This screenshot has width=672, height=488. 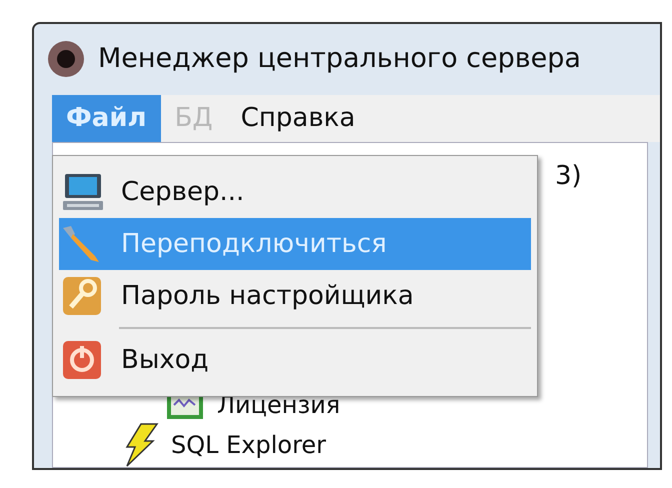 I want to click on app-icon, so click(x=66, y=59).